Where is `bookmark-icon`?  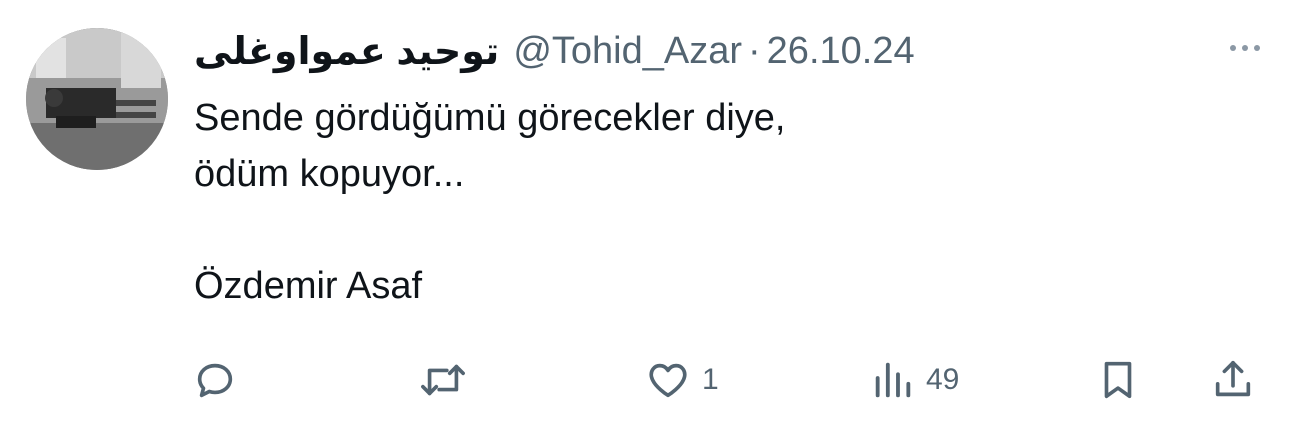 bookmark-icon is located at coordinates (1118, 380).